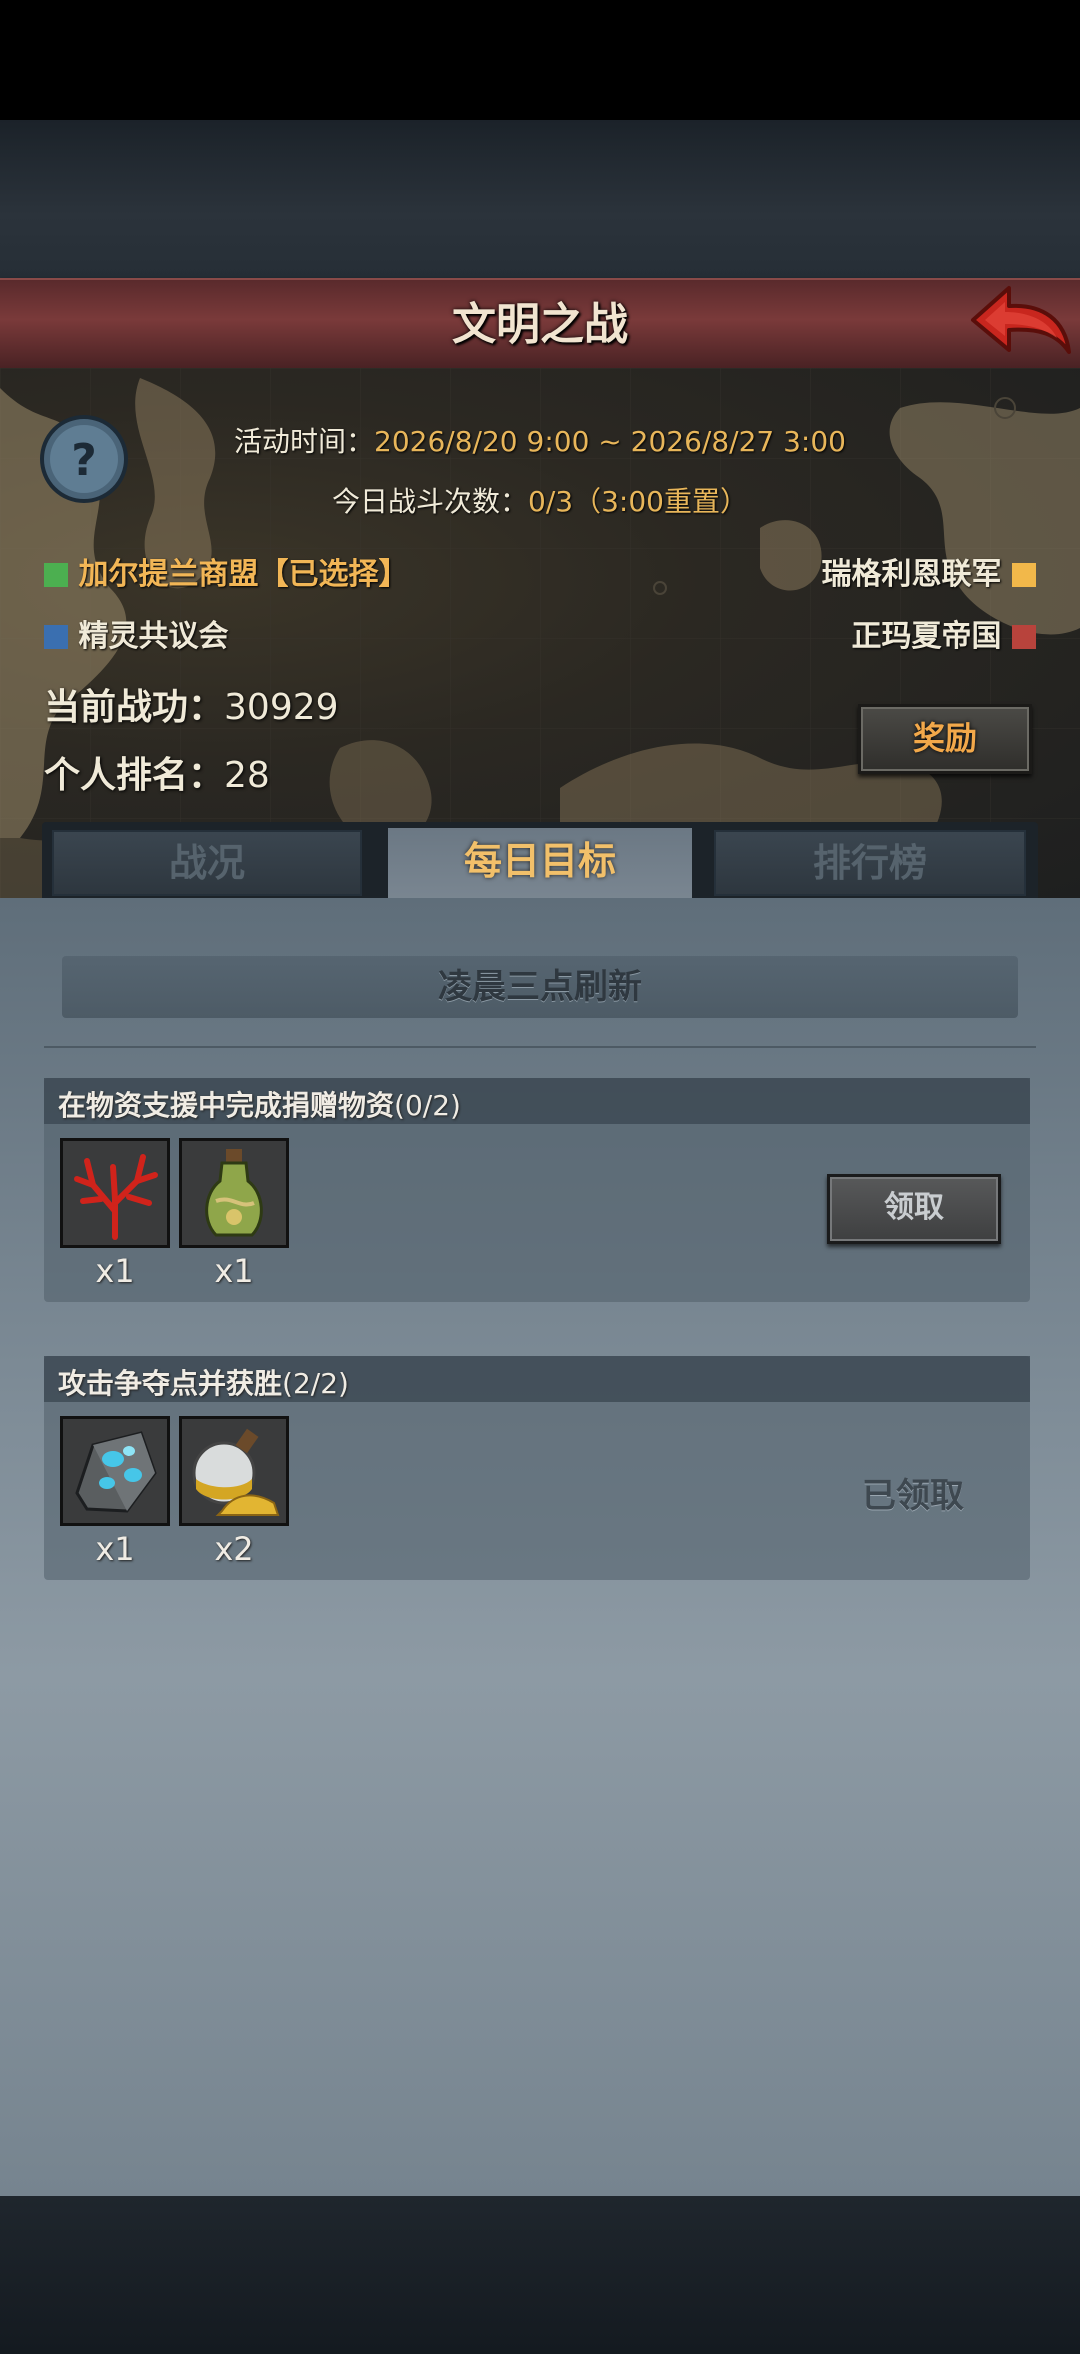  What do you see at coordinates (540, 1047) in the screenshot?
I see `divider` at bounding box center [540, 1047].